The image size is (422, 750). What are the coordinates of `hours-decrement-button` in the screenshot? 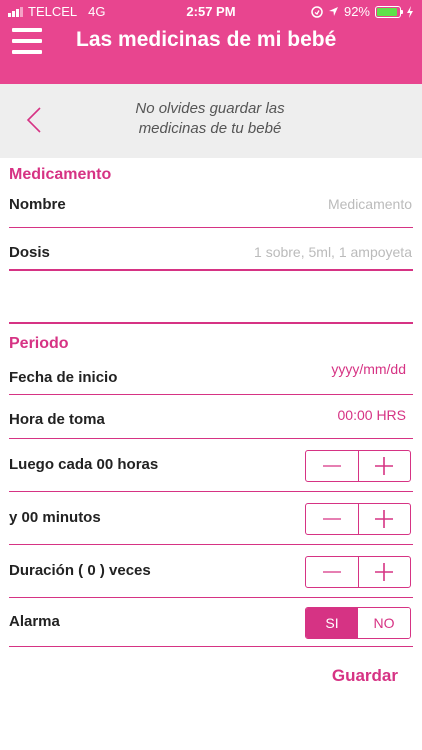 It's located at (332, 466).